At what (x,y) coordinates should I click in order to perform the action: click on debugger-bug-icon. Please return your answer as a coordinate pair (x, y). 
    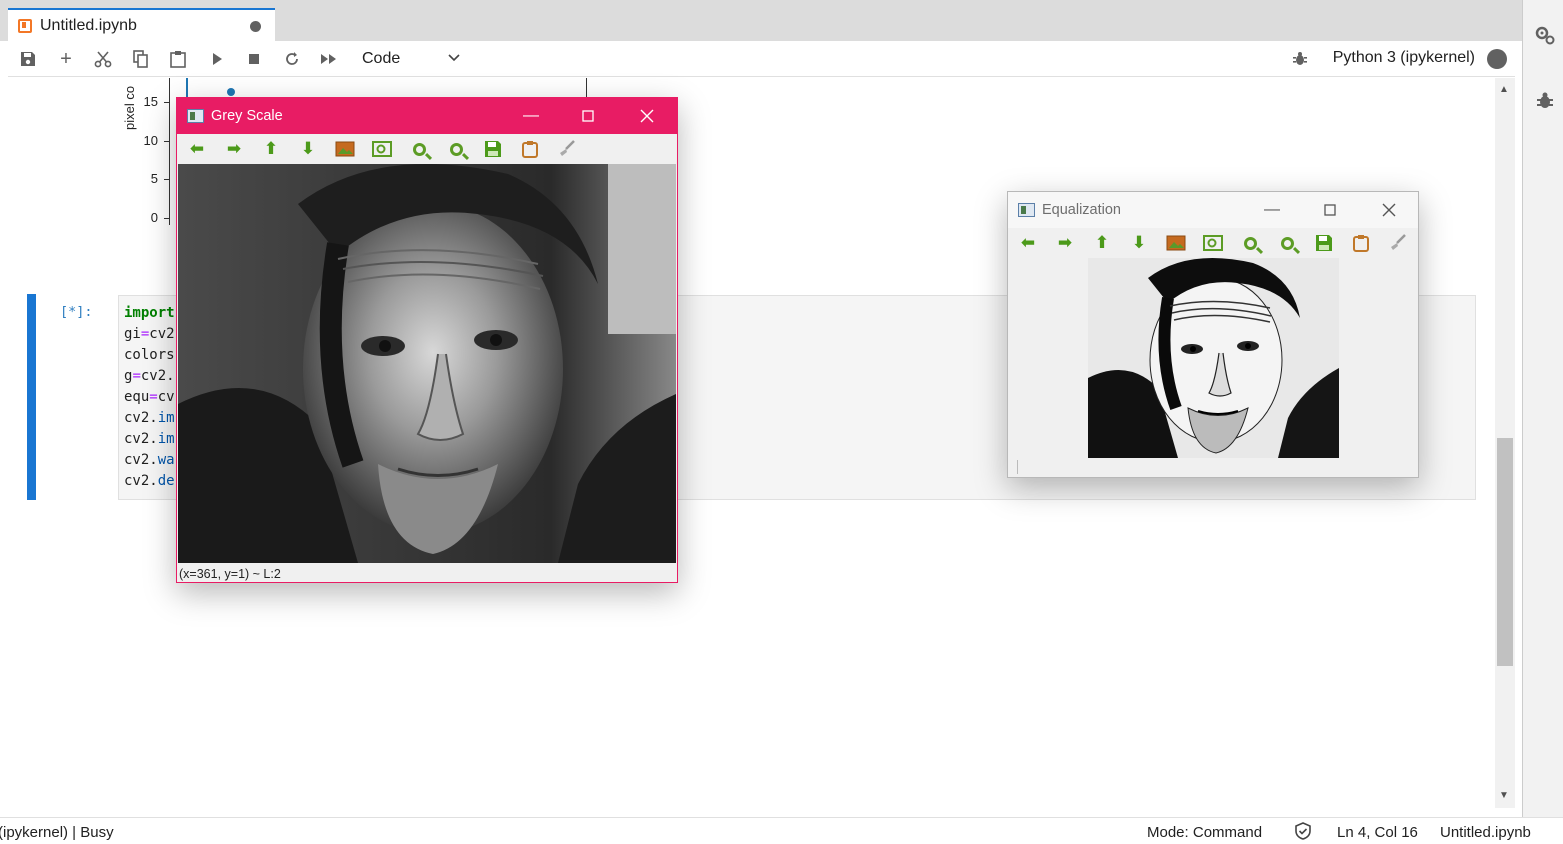
    Looking at the image, I should click on (1545, 101).